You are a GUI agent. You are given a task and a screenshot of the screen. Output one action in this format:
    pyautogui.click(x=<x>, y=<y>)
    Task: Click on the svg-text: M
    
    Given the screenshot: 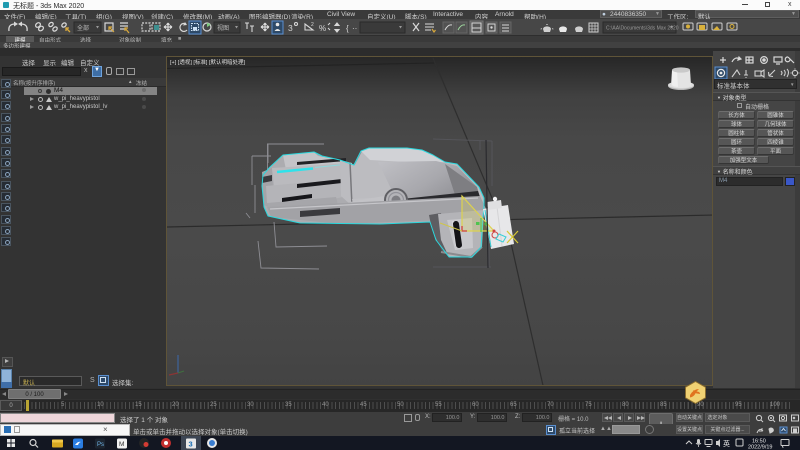 What is the action you would take?
    pyautogui.click(x=121, y=444)
    